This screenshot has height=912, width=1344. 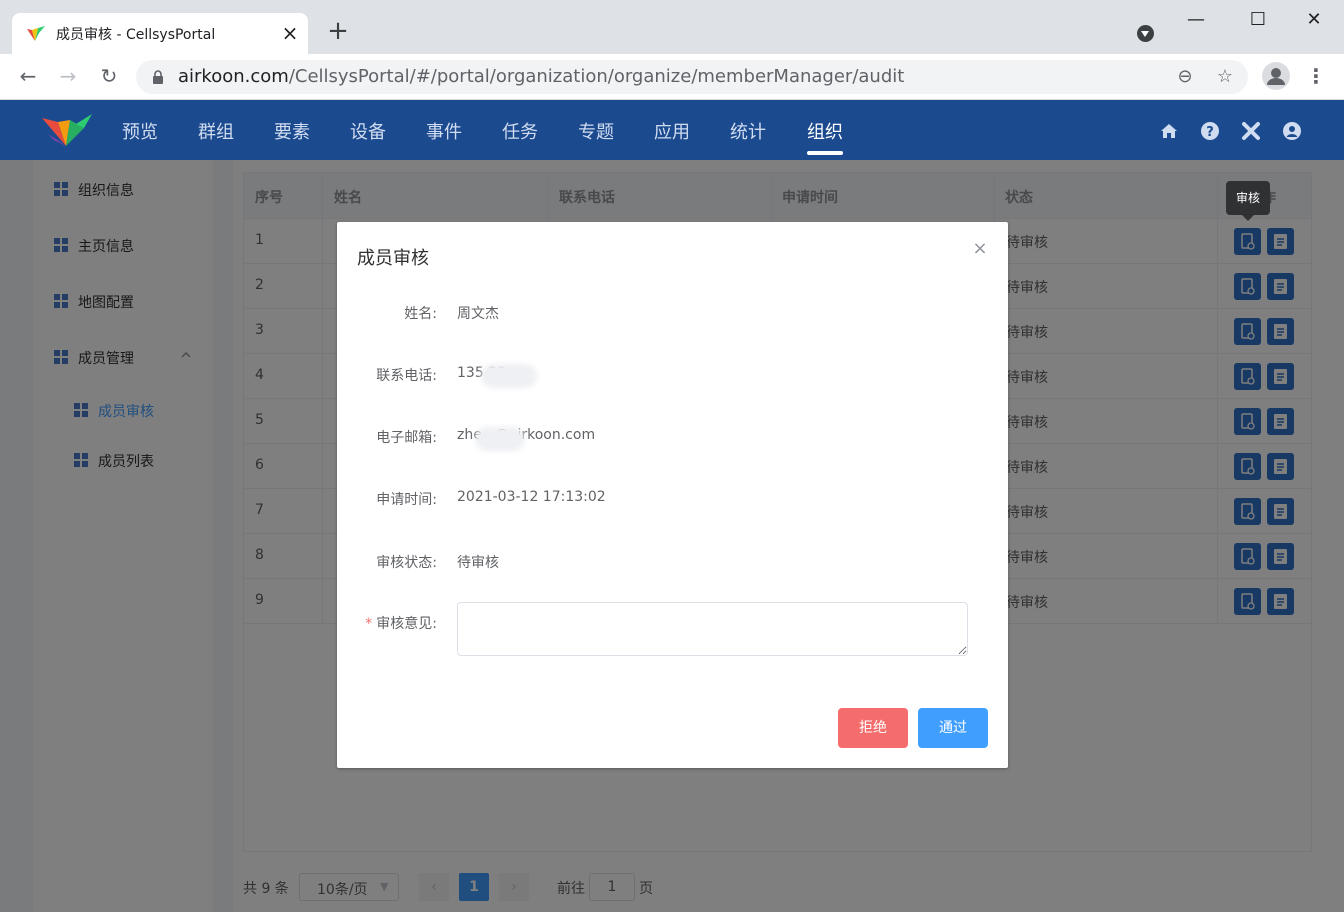 I want to click on email-value: zhe e@airkoon.com, so click(x=526, y=435).